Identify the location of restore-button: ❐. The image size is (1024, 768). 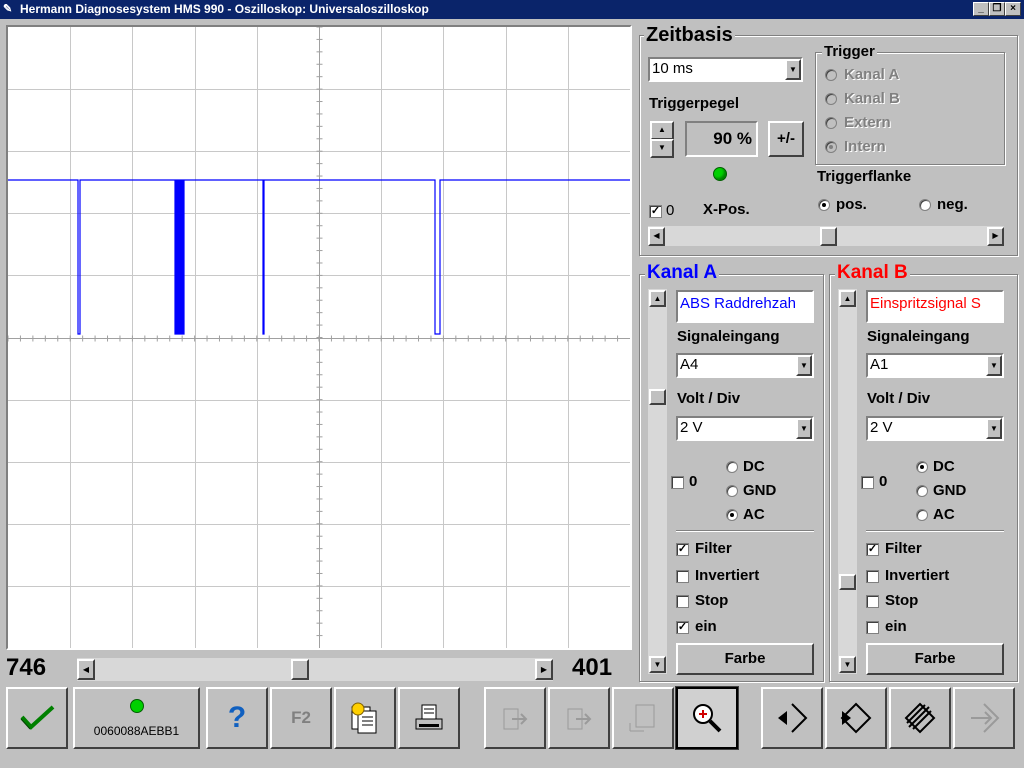
(997, 9).